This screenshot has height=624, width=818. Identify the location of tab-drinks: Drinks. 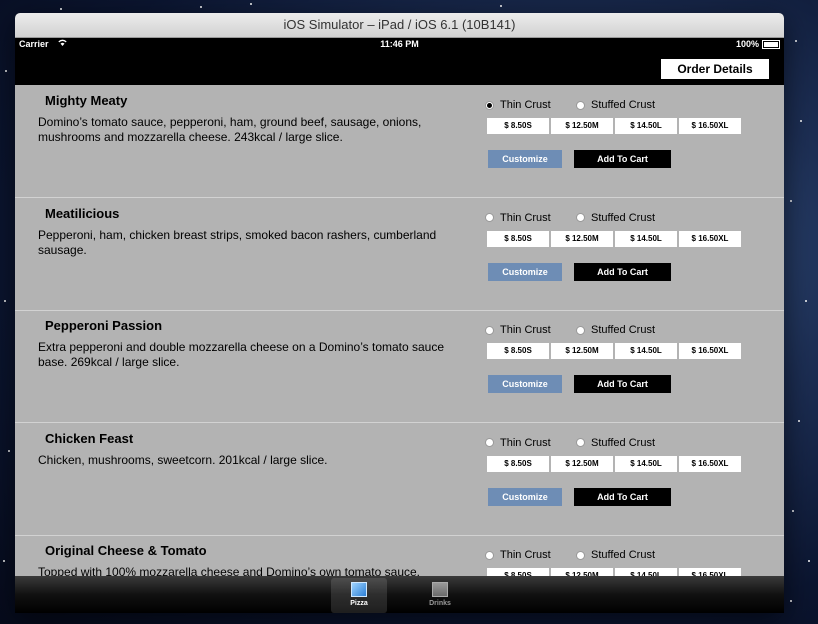
(440, 595).